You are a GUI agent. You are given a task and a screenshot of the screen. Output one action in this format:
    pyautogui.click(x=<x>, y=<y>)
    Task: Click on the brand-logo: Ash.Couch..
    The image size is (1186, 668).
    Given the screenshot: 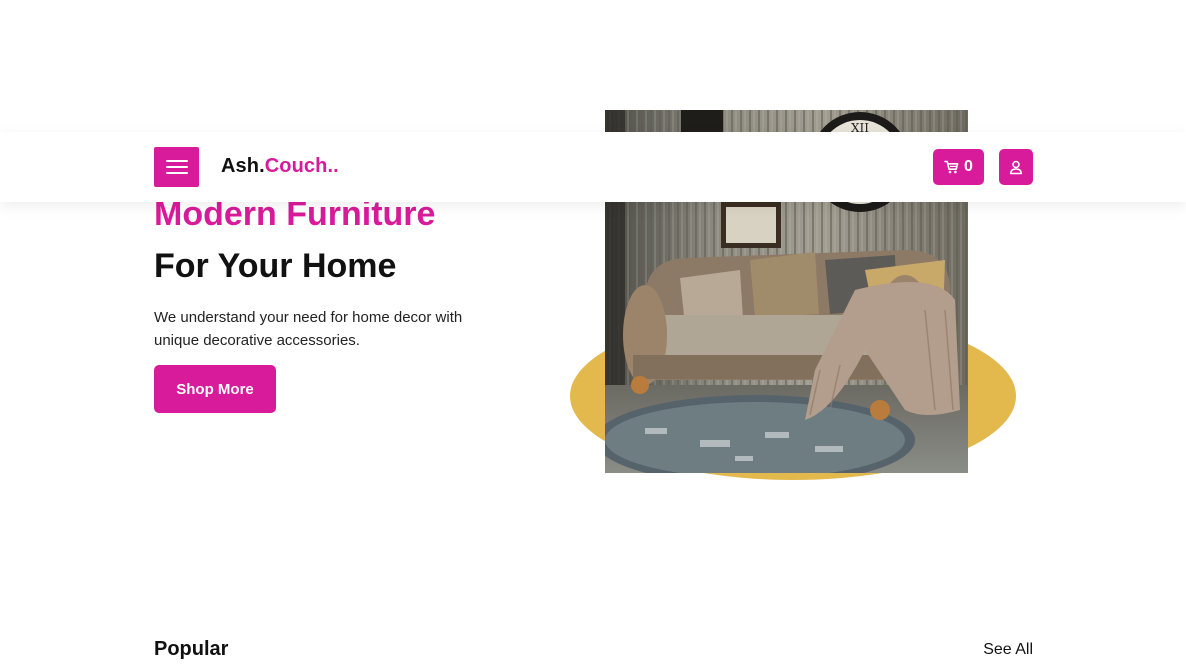 What is the action you would take?
    pyautogui.click(x=280, y=166)
    